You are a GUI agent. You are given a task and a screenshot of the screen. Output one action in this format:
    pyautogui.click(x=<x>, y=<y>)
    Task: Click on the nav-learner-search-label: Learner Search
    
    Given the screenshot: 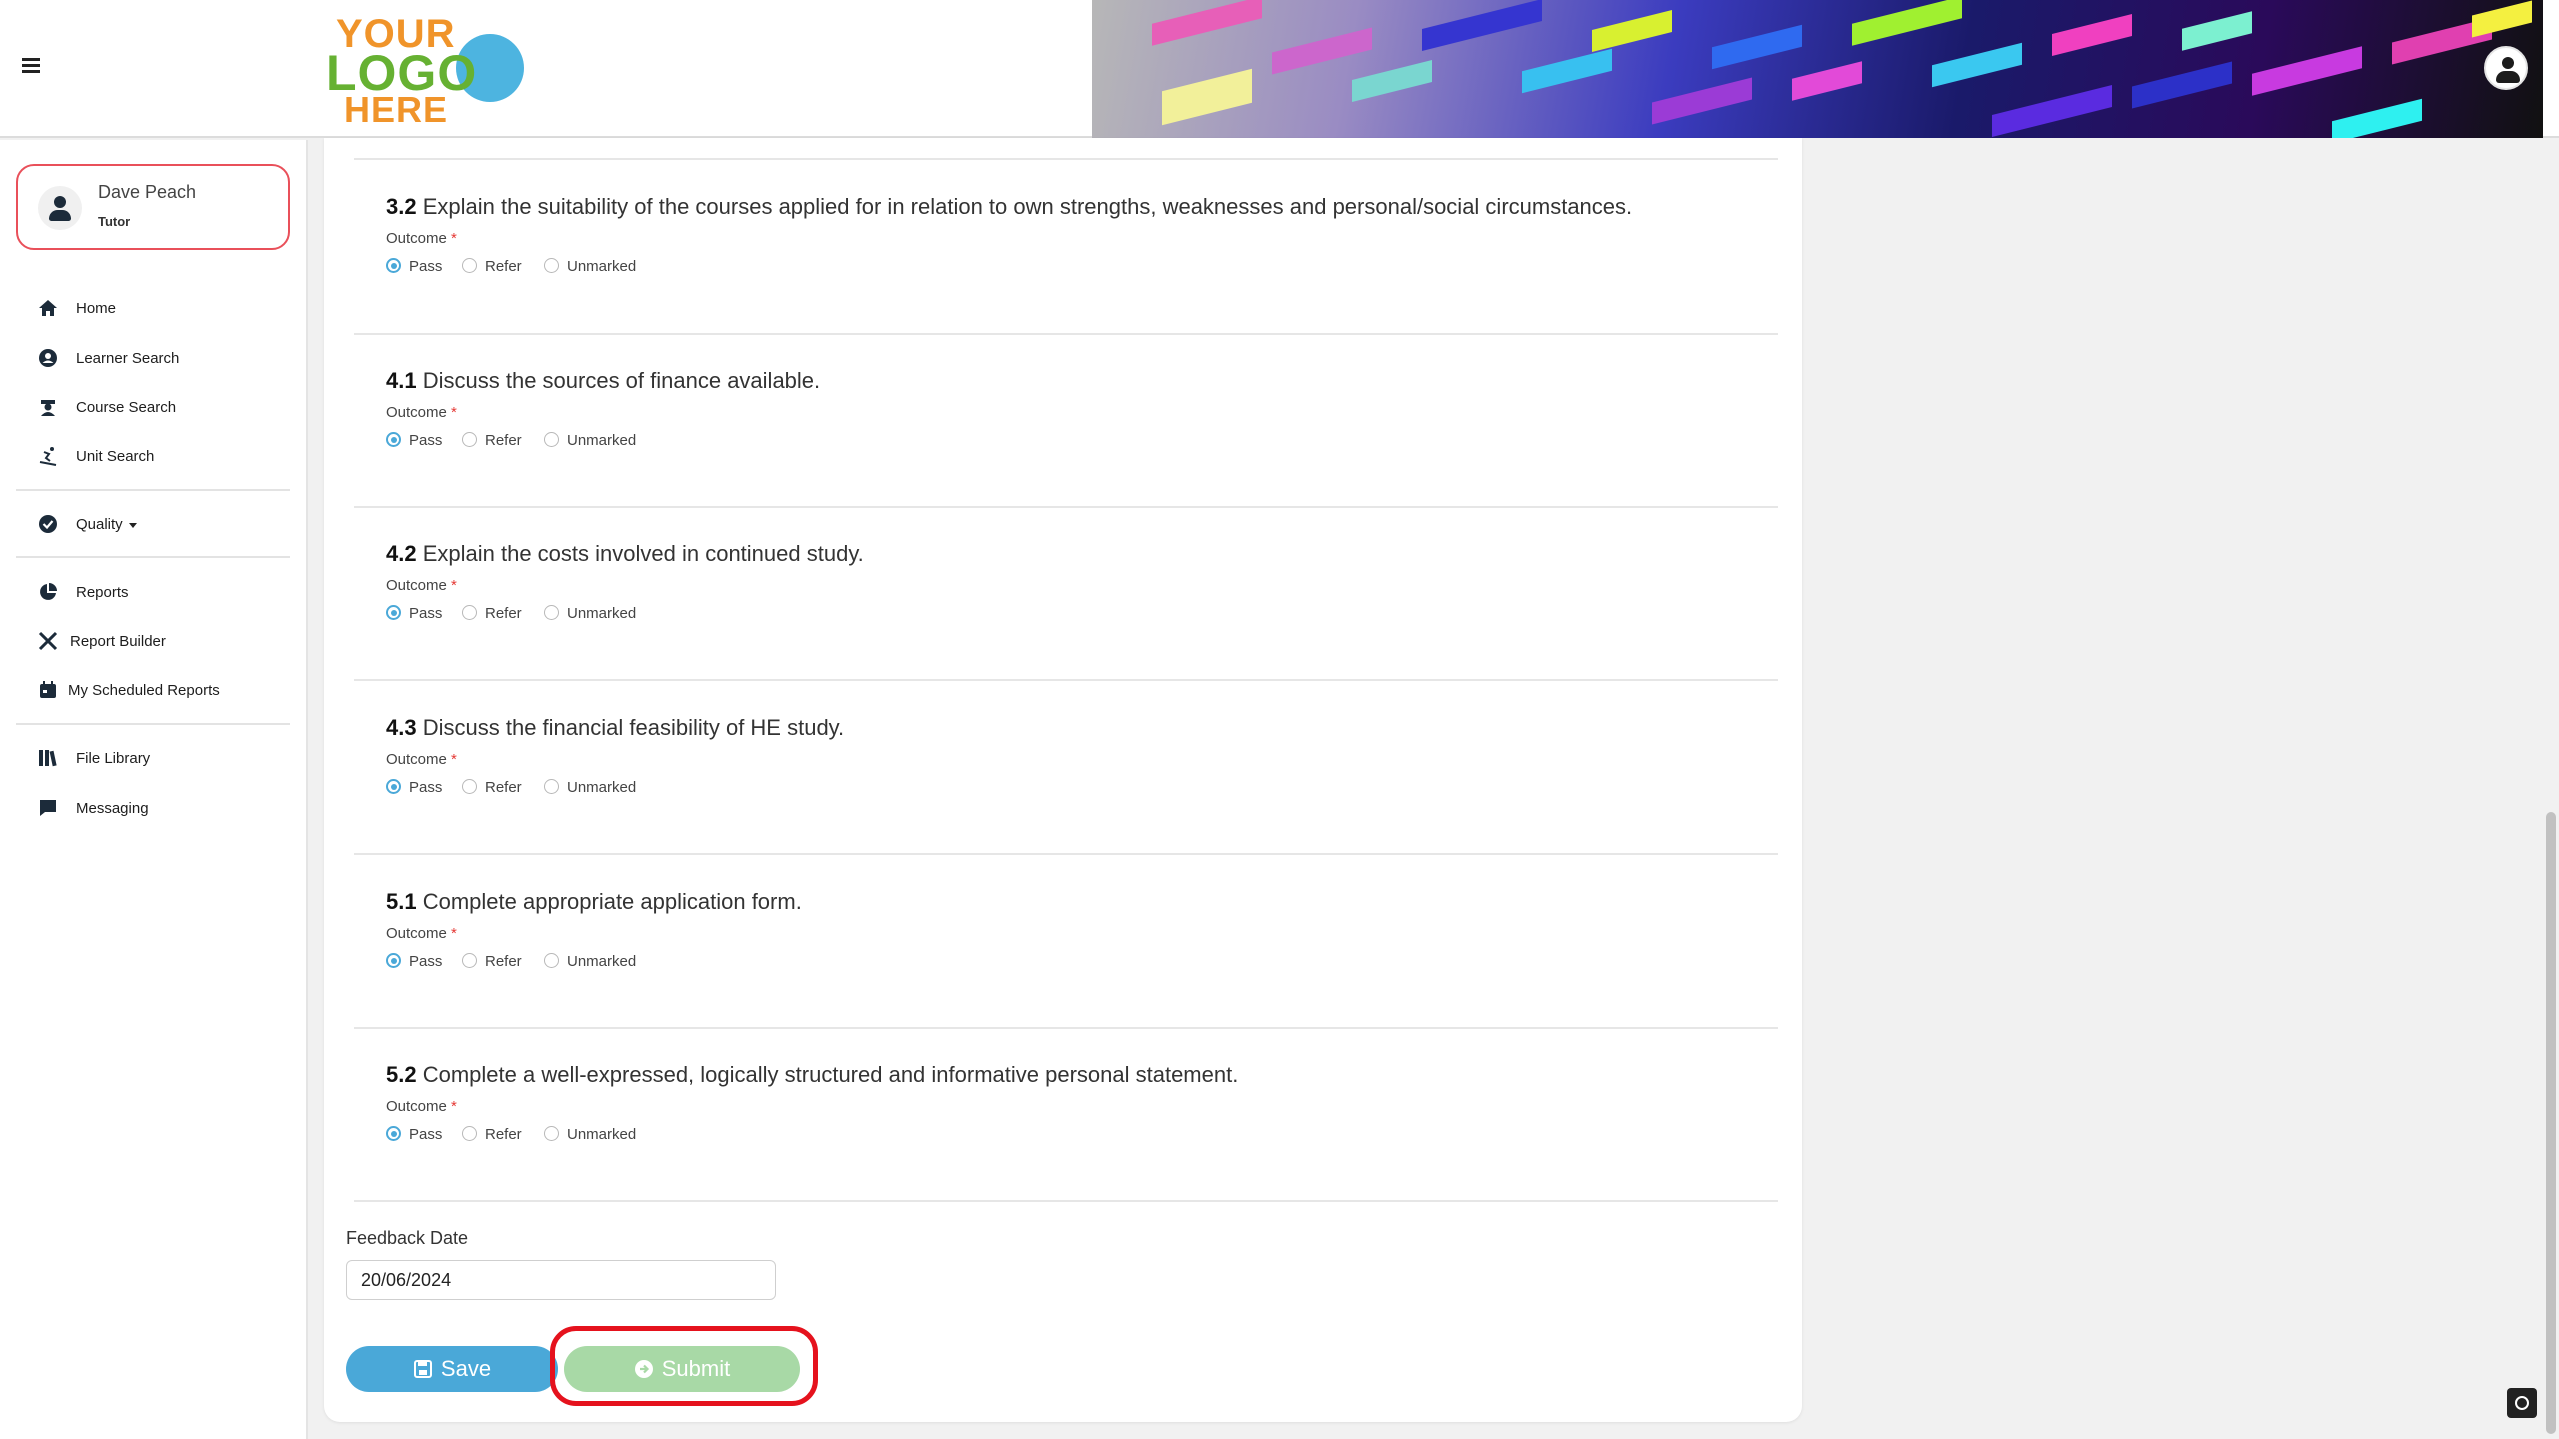 What is the action you would take?
    pyautogui.click(x=128, y=358)
    